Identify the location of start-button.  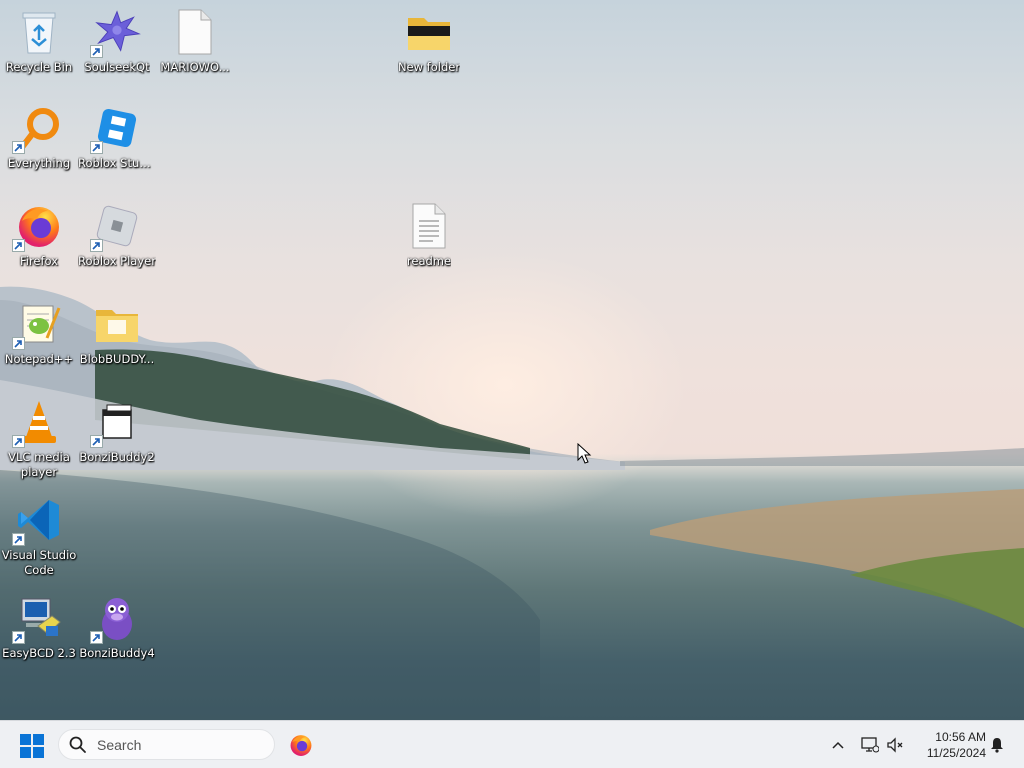
(32, 746).